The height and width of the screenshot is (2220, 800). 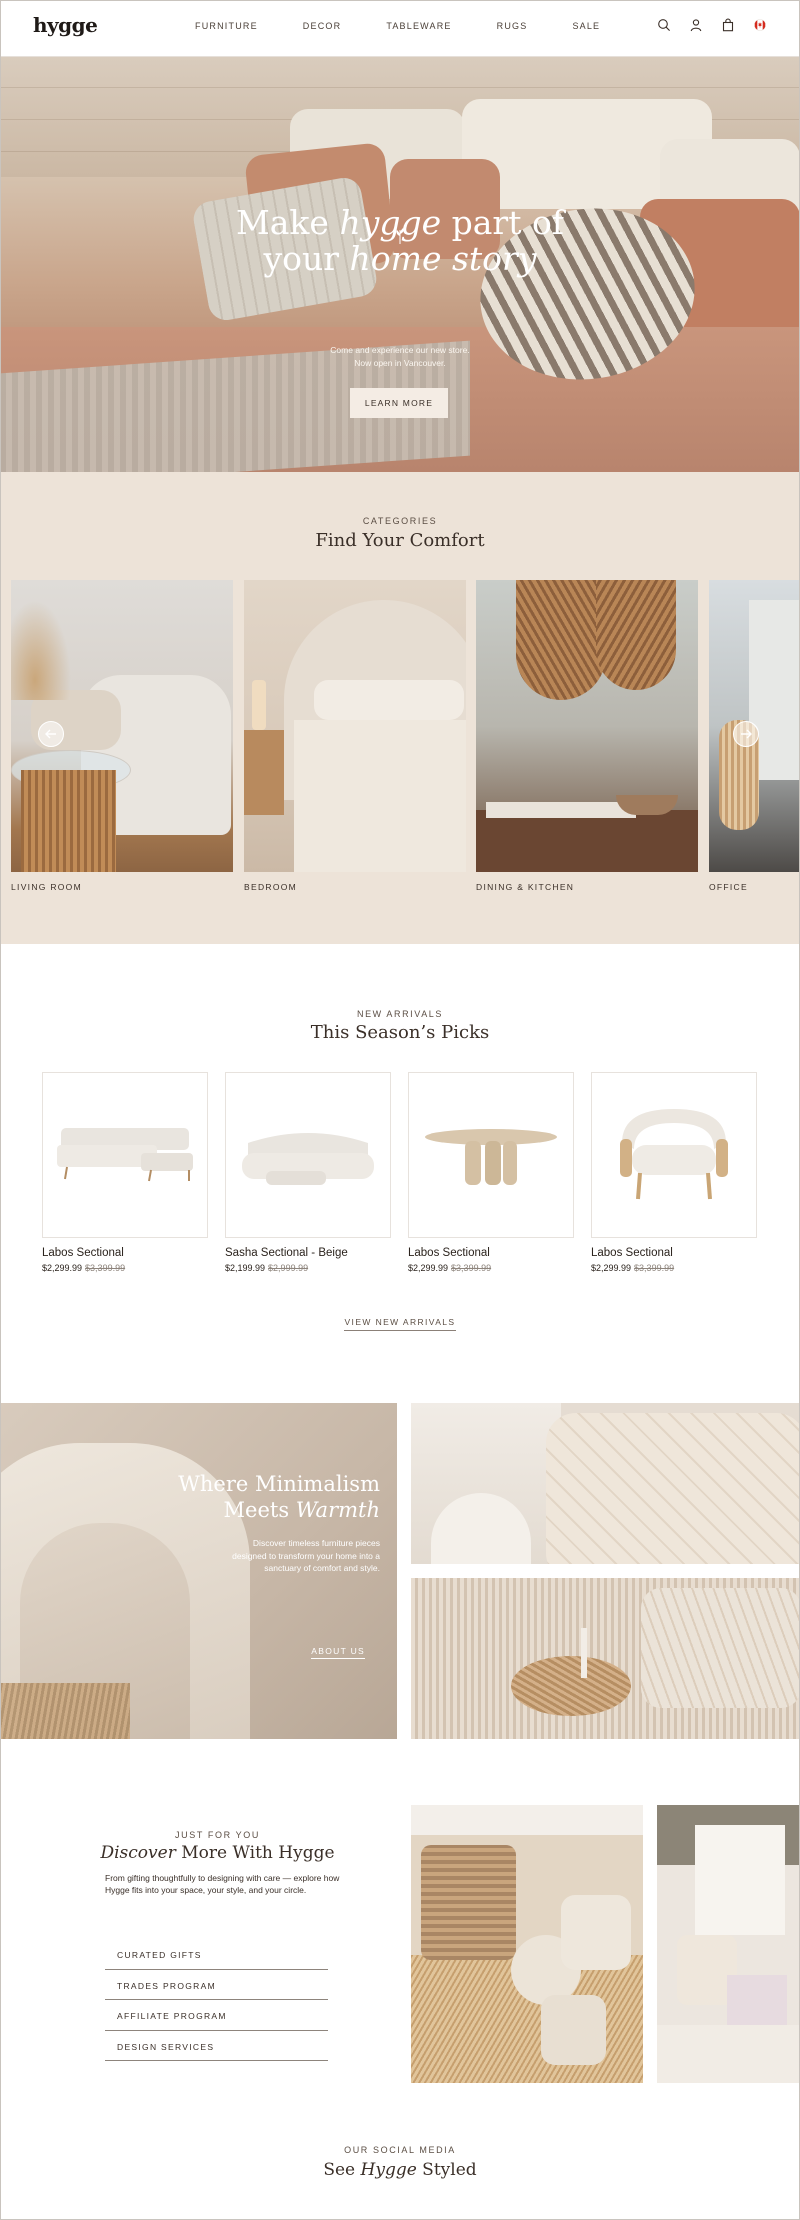 What do you see at coordinates (245, 1268) in the screenshot?
I see `price-current: $2,199.99` at bounding box center [245, 1268].